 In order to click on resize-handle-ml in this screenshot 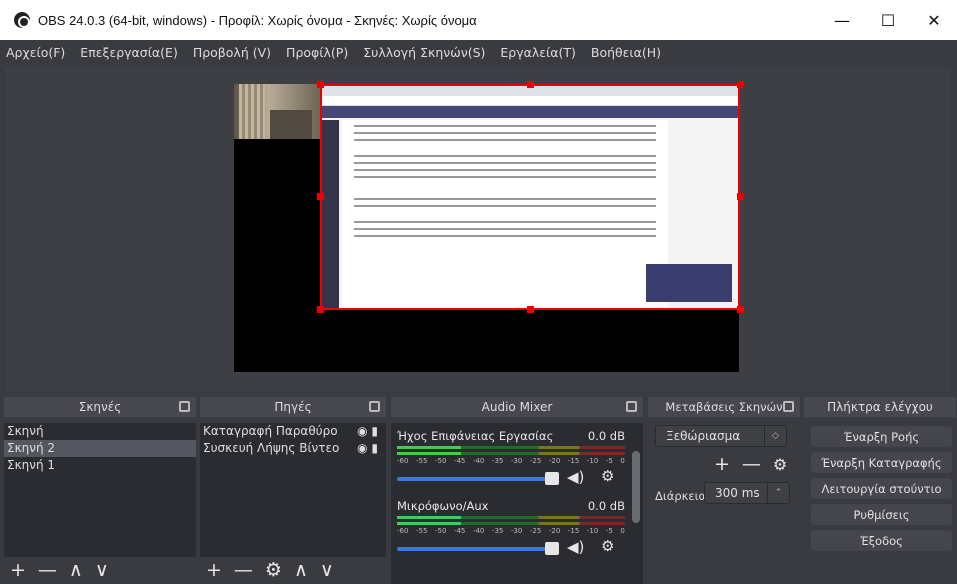, I will do `click(320, 196)`.